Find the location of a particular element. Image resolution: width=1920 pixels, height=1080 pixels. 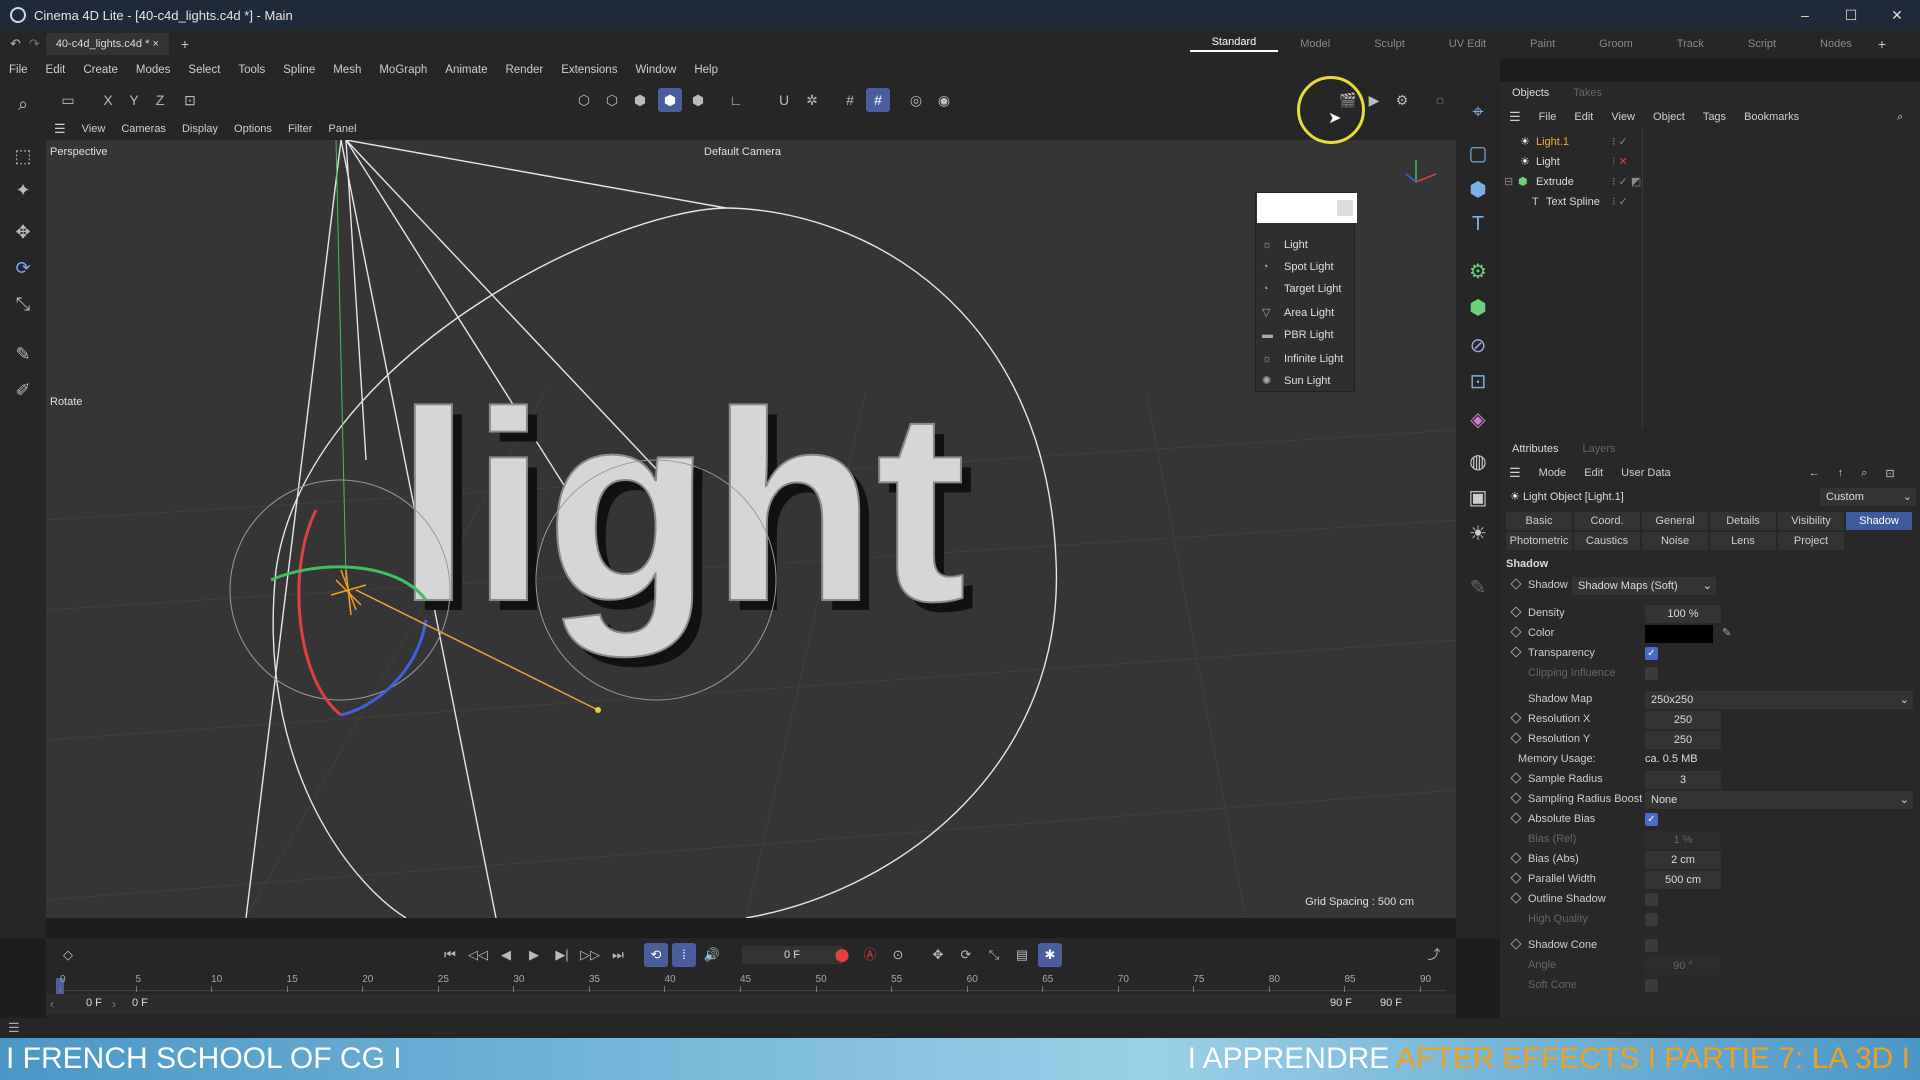

bias-abs-field: 2 cm is located at coordinates (1683, 860).